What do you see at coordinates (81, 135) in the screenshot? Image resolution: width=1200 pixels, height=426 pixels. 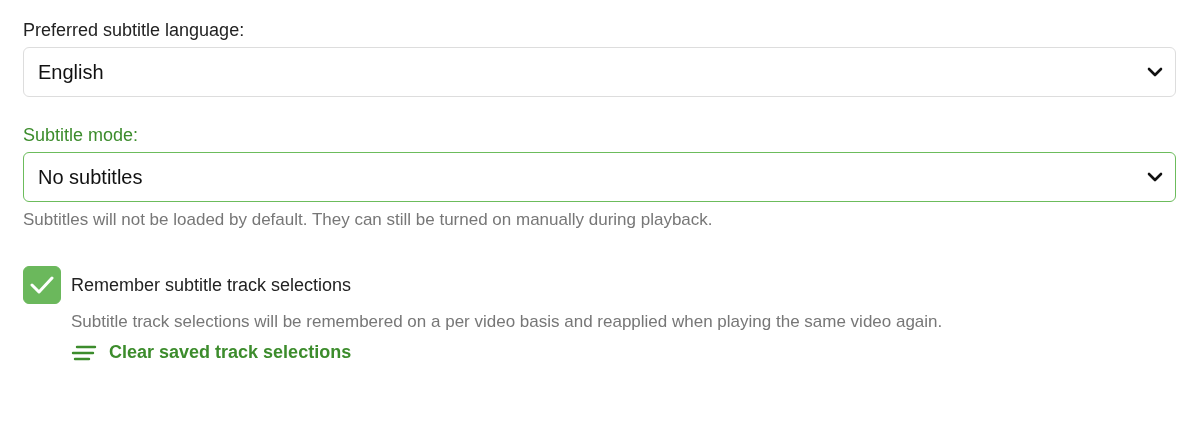 I see `field-label: Subtitle mode:` at bounding box center [81, 135].